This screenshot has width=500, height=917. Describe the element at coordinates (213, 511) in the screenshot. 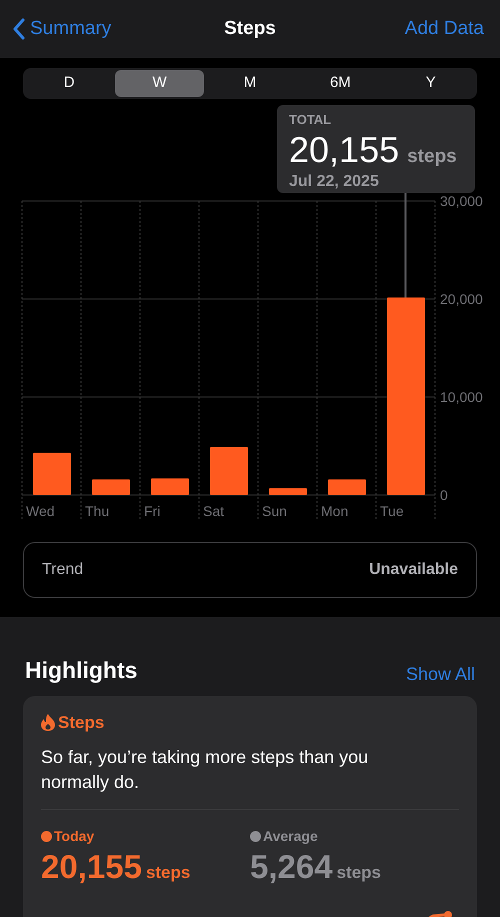

I see `day-label: Sat` at that location.